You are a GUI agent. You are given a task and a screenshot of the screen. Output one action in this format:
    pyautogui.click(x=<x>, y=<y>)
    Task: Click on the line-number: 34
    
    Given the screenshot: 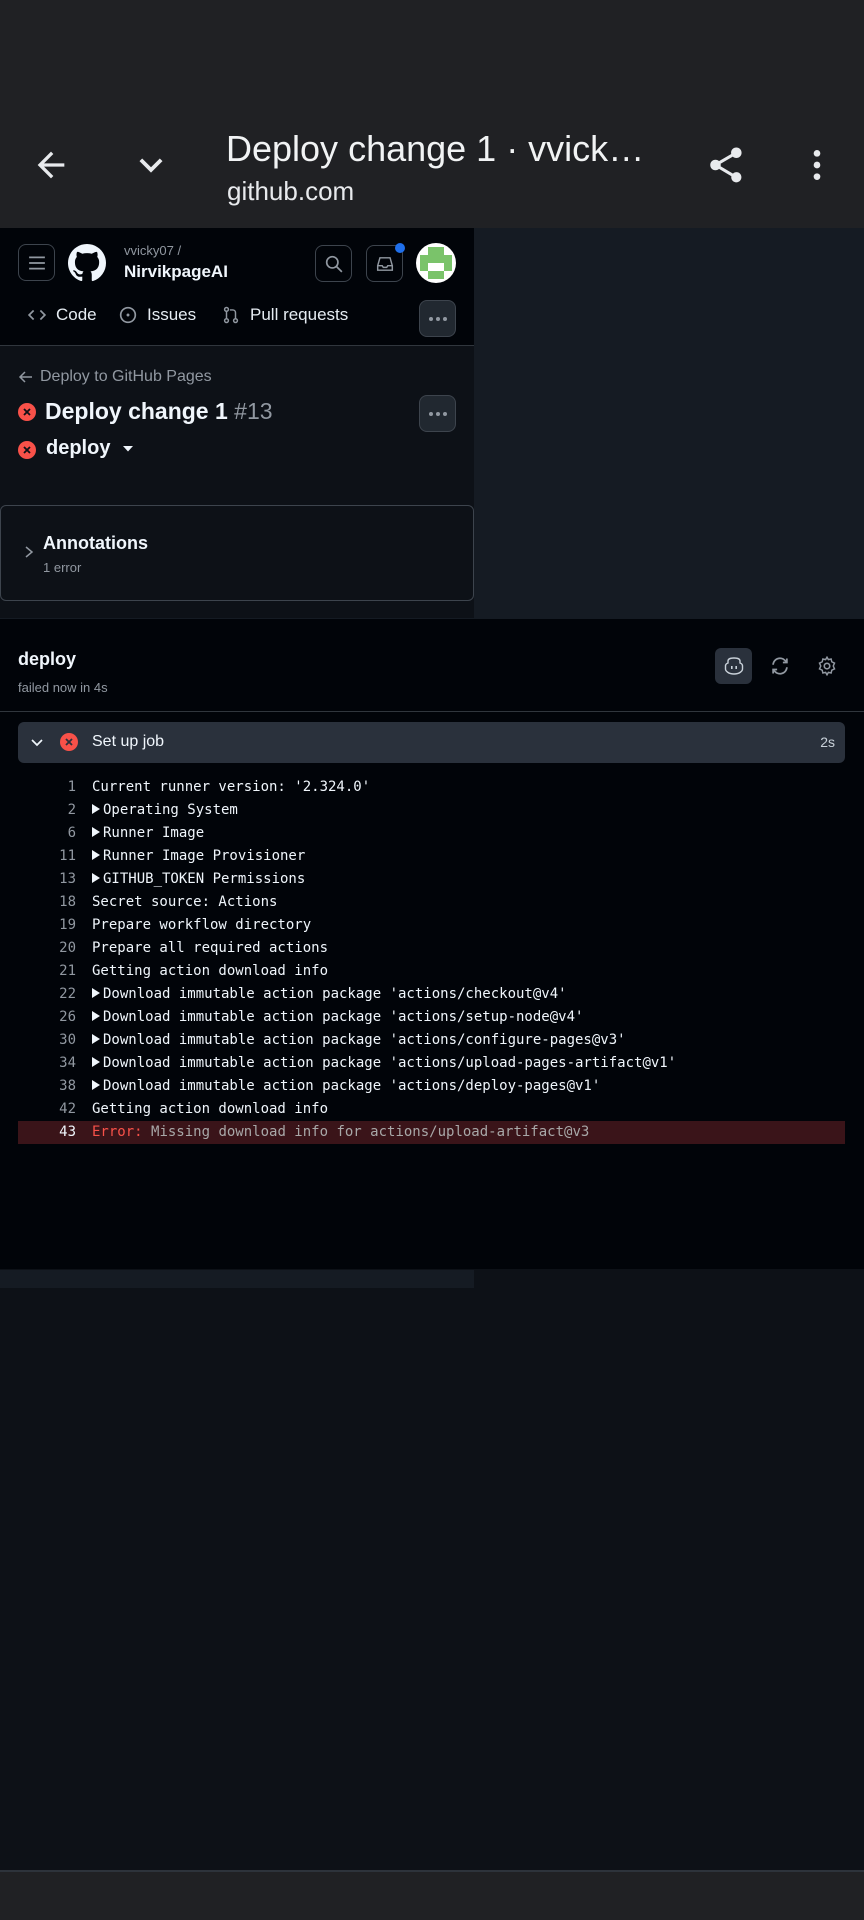 What is the action you would take?
    pyautogui.click(x=46, y=1063)
    